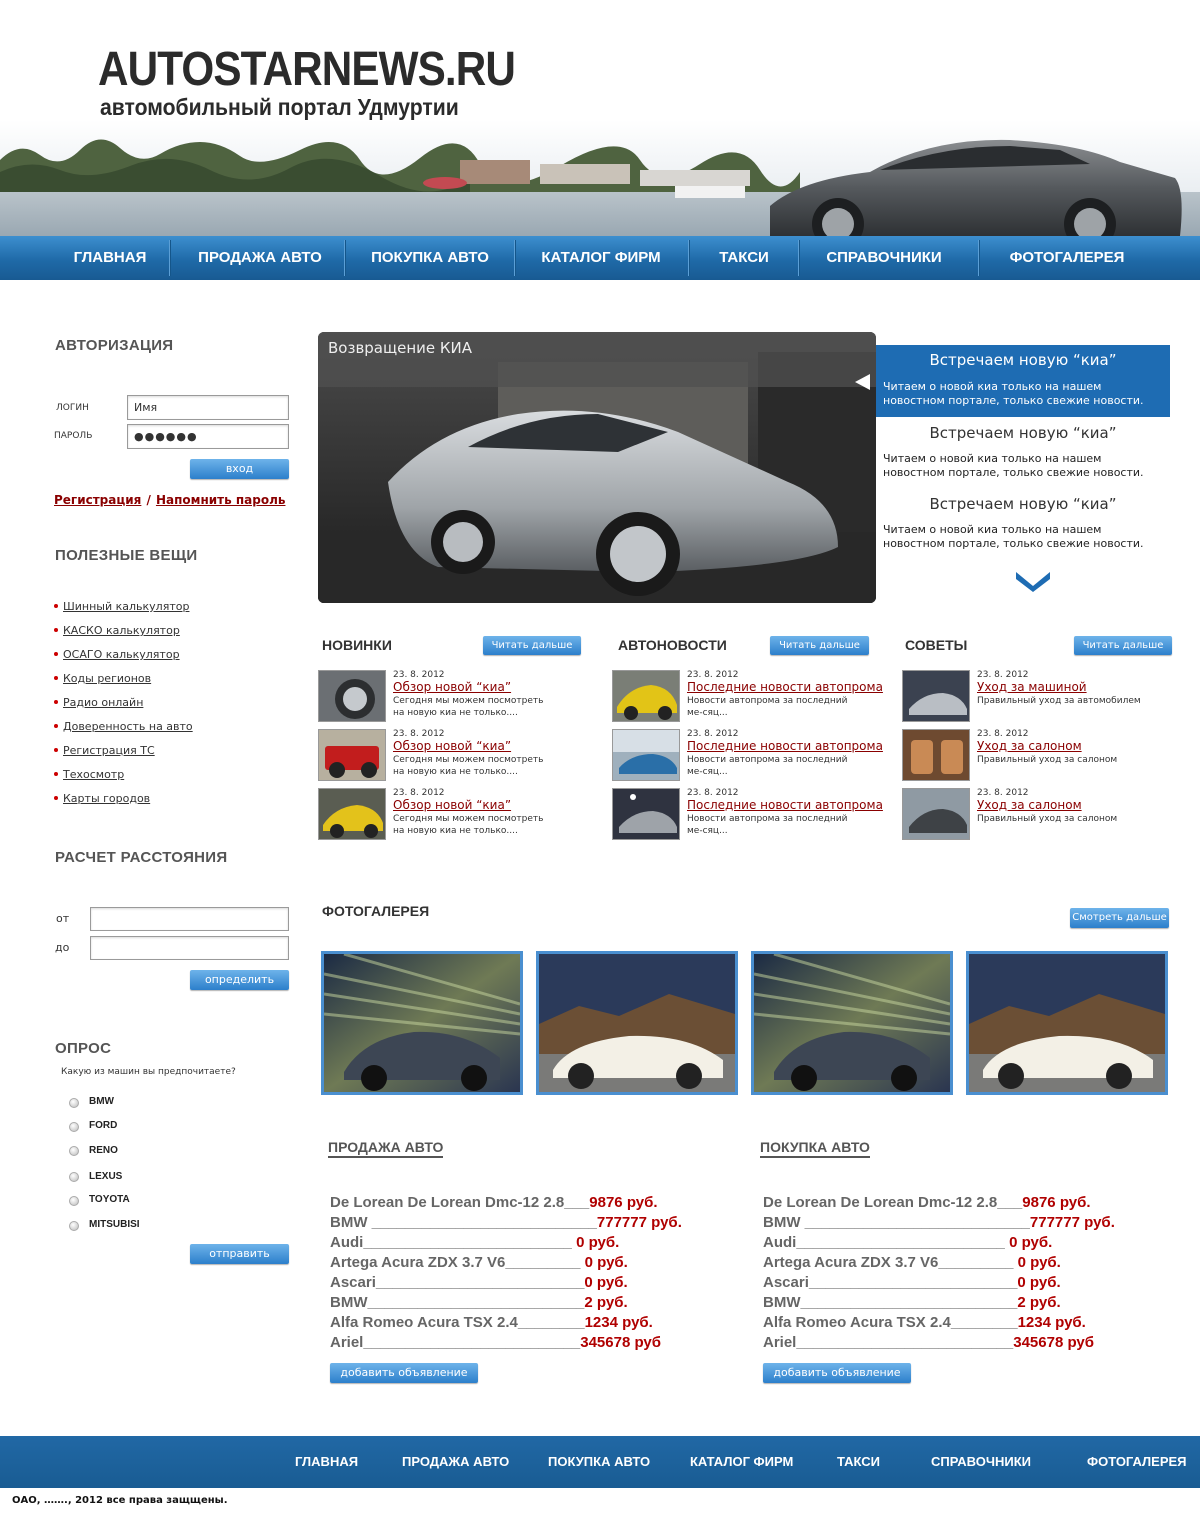 This screenshot has width=1200, height=1540. I want to click on nav-catalog: КАТАЛОГ ФИРМ, so click(601, 258).